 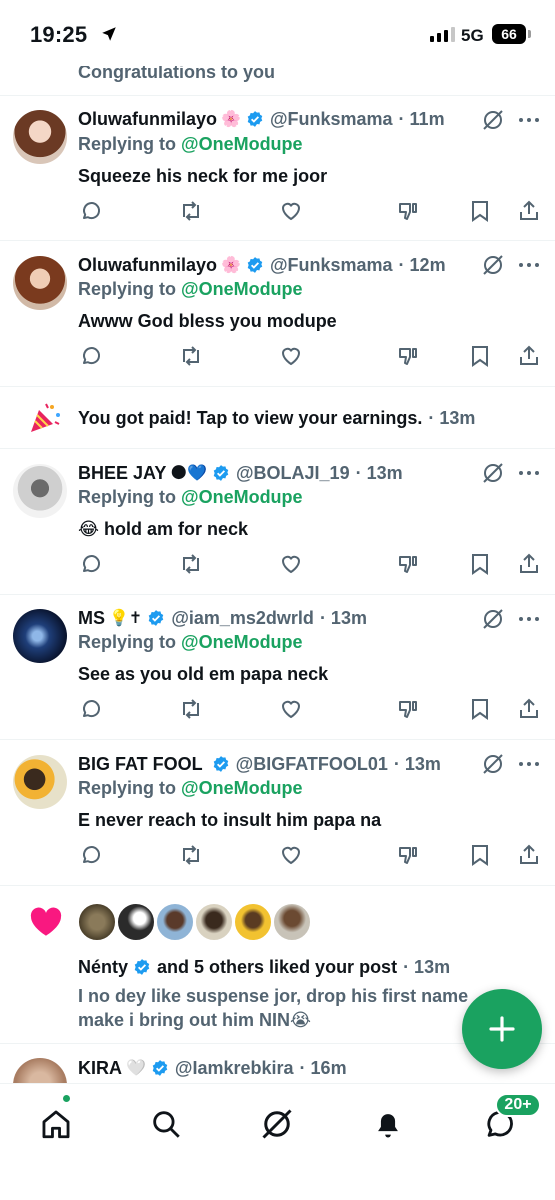 I want to click on liker-avatars, so click(x=194, y=922).